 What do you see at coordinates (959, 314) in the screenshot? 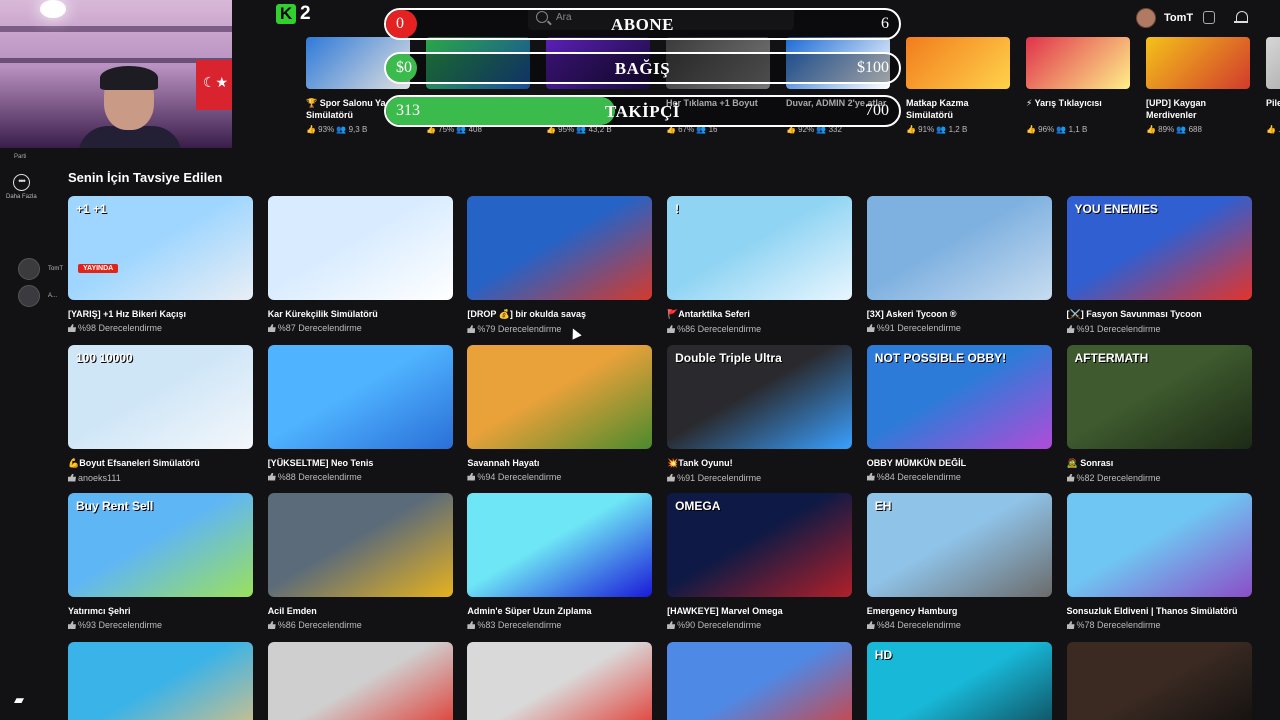
I see `game-title: [3X] Askeri Tycoon ®` at bounding box center [959, 314].